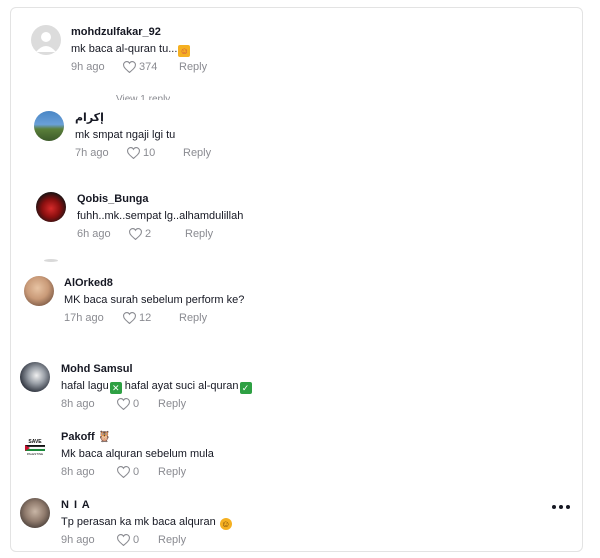  I want to click on like-count: 10, so click(149, 153).